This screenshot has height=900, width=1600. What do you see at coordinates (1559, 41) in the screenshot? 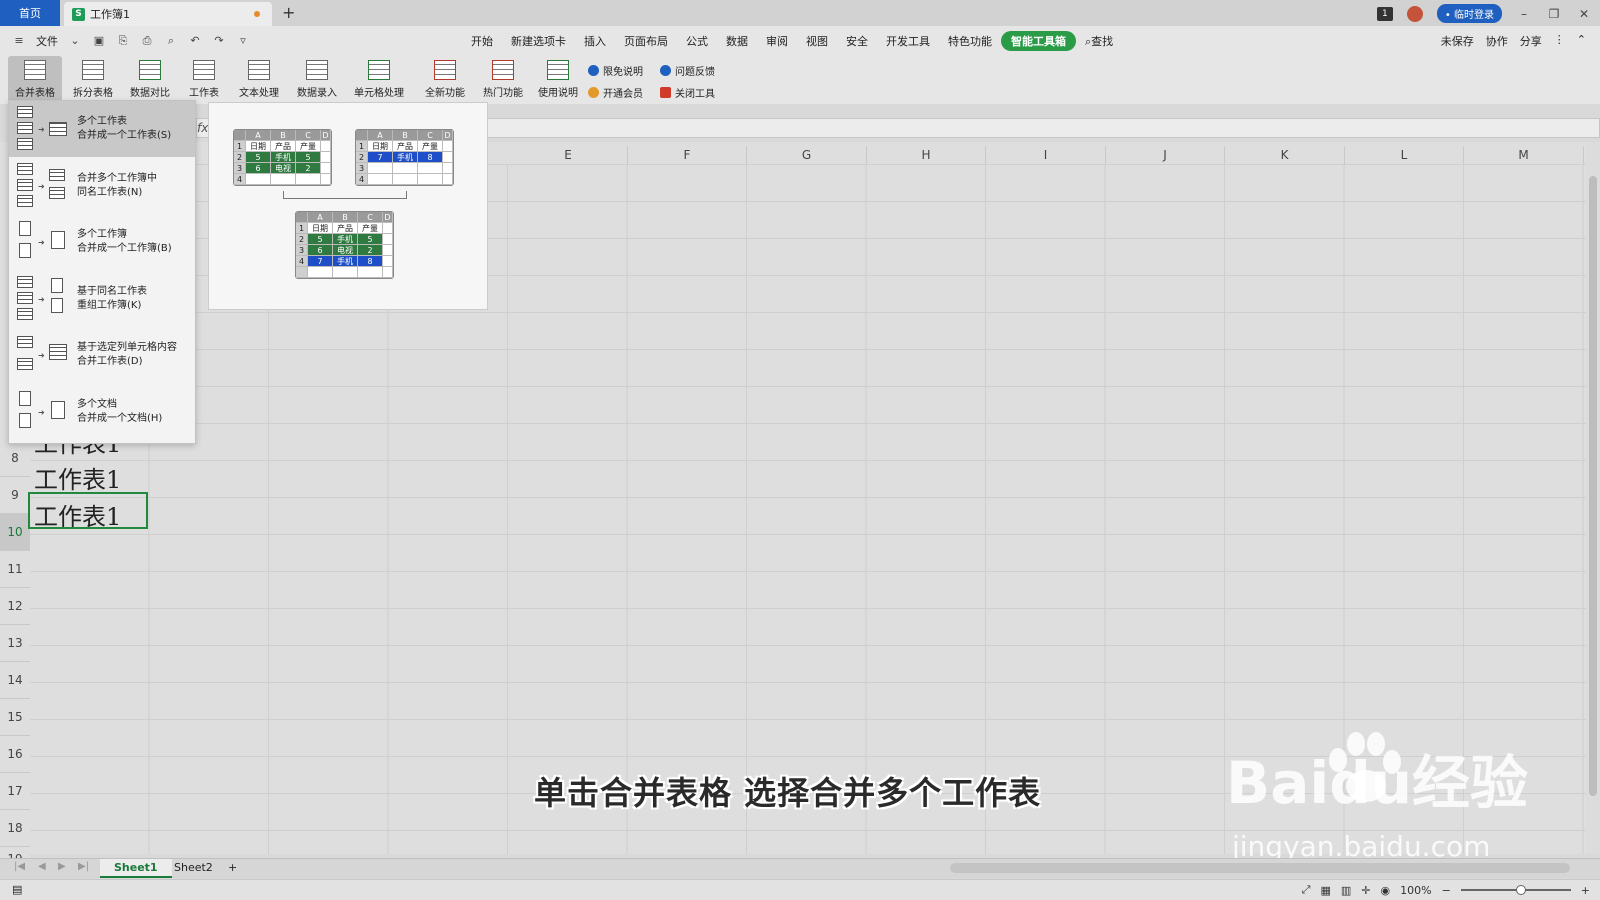
I see `more-icon: ⋮` at bounding box center [1559, 41].